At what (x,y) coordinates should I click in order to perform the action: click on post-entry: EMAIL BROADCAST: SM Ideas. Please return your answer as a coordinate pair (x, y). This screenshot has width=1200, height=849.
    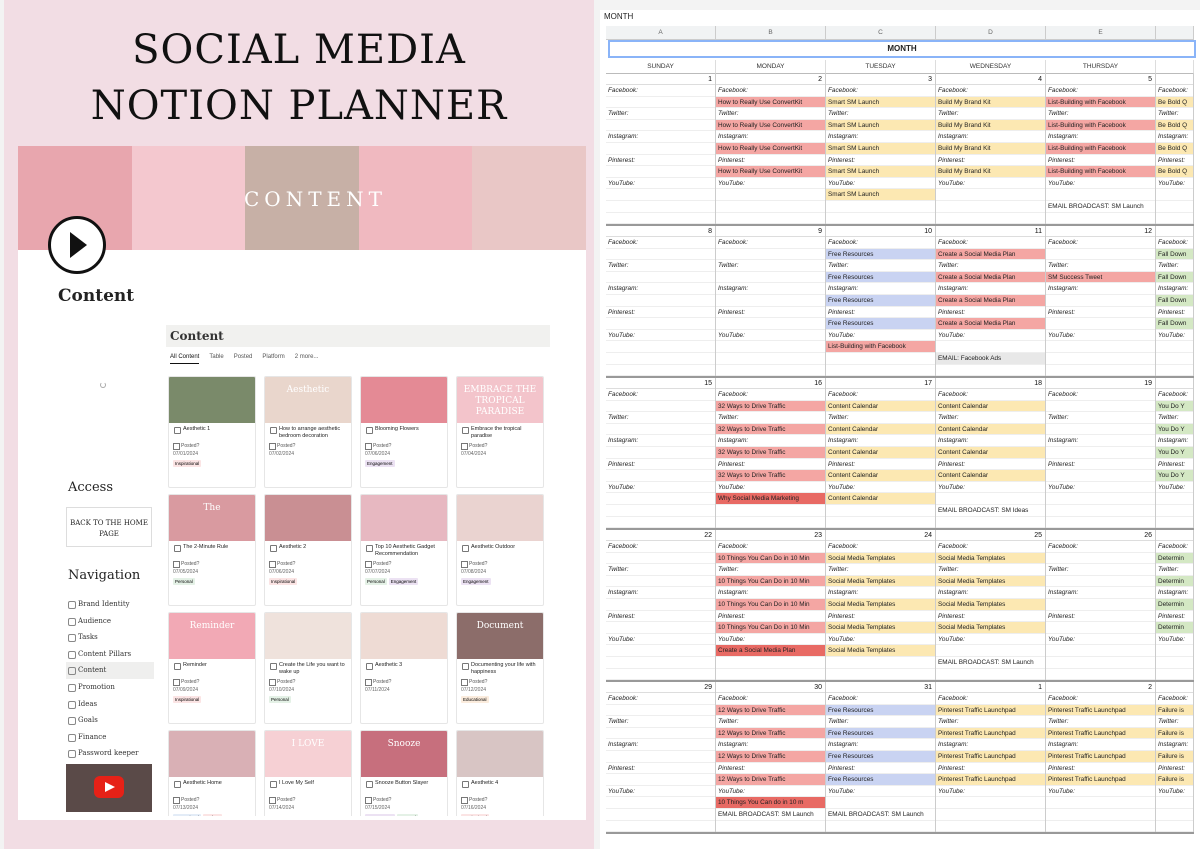
    Looking at the image, I should click on (990, 511).